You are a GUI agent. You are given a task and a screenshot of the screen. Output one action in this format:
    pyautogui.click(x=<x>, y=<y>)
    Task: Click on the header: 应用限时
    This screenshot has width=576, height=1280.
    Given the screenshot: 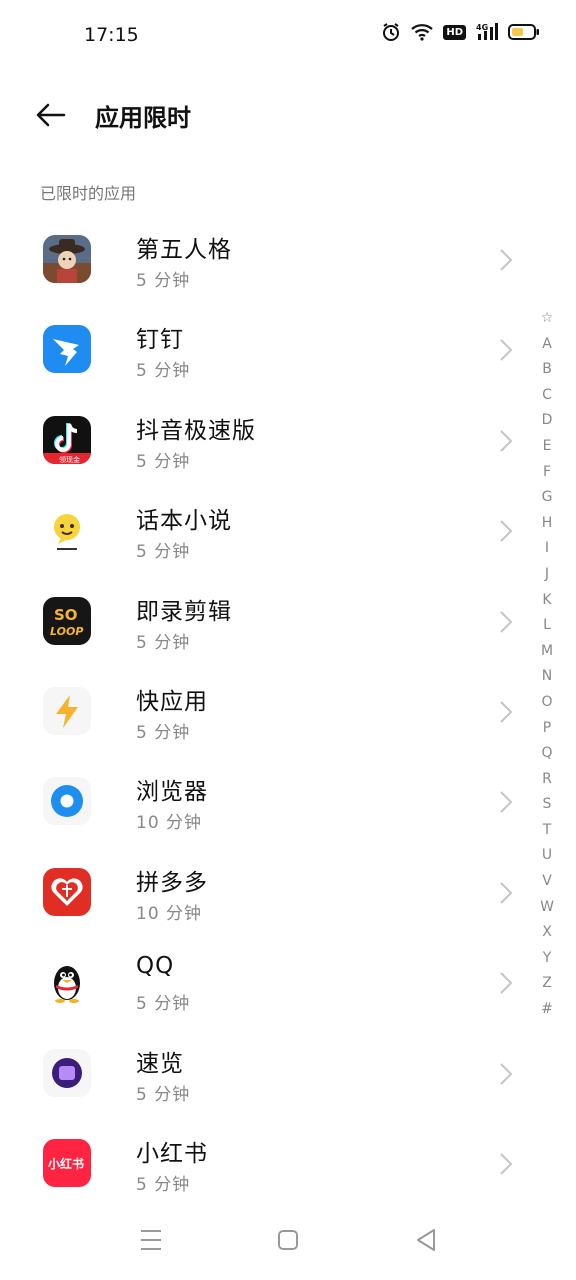 What is the action you would take?
    pyautogui.click(x=288, y=115)
    